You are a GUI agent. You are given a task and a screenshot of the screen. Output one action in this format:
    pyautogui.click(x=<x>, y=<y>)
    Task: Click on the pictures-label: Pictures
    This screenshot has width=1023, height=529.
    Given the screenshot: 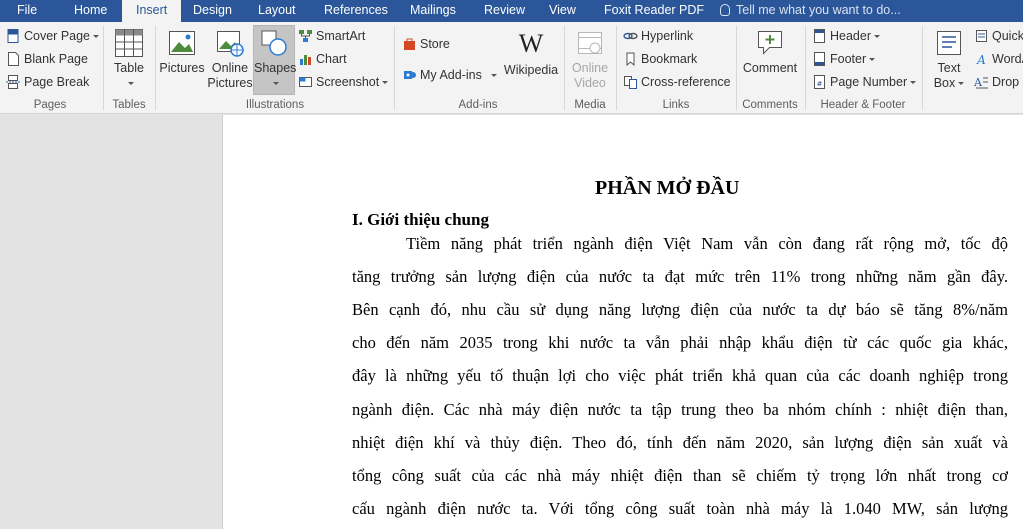 What is the action you would take?
    pyautogui.click(x=182, y=68)
    